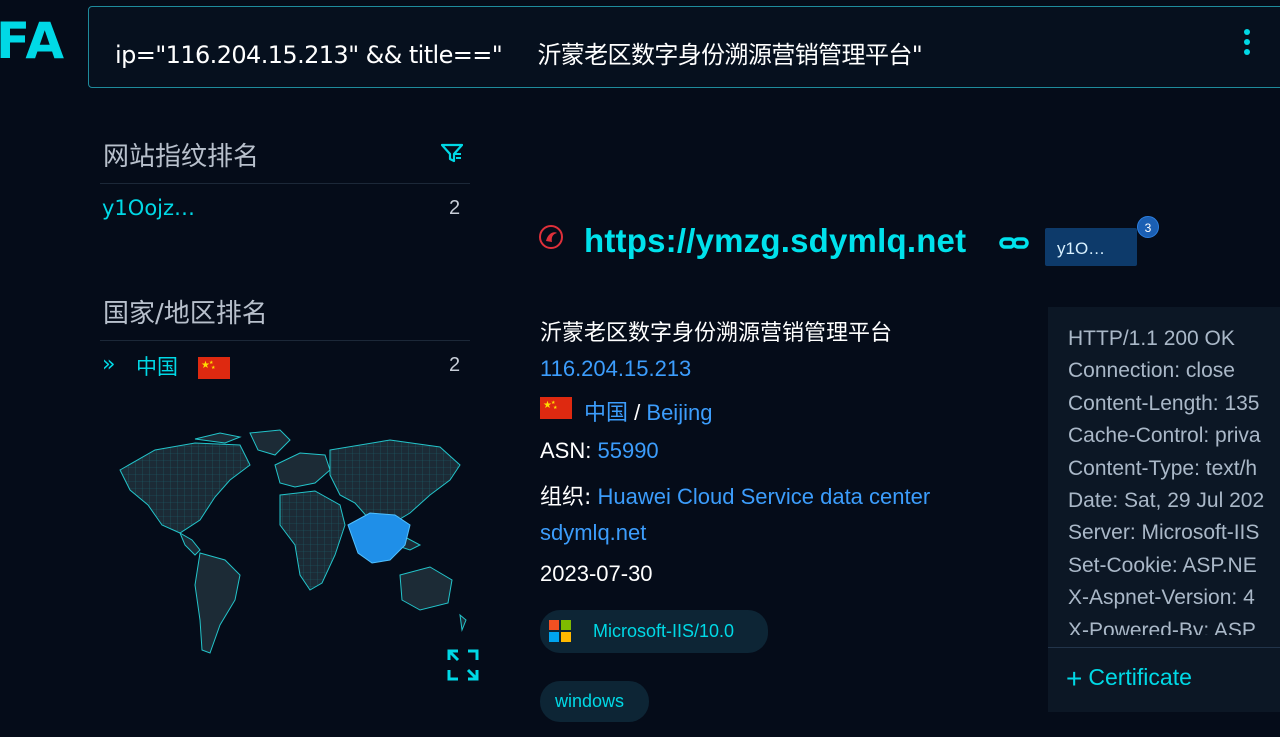  What do you see at coordinates (181, 157) in the screenshot?
I see `fingerprint-ranking-title: 网站指纹排名` at bounding box center [181, 157].